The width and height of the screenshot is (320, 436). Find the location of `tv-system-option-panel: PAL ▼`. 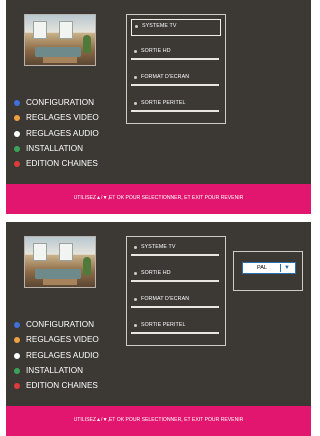

tv-system-option-panel: PAL ▼ is located at coordinates (268, 271).